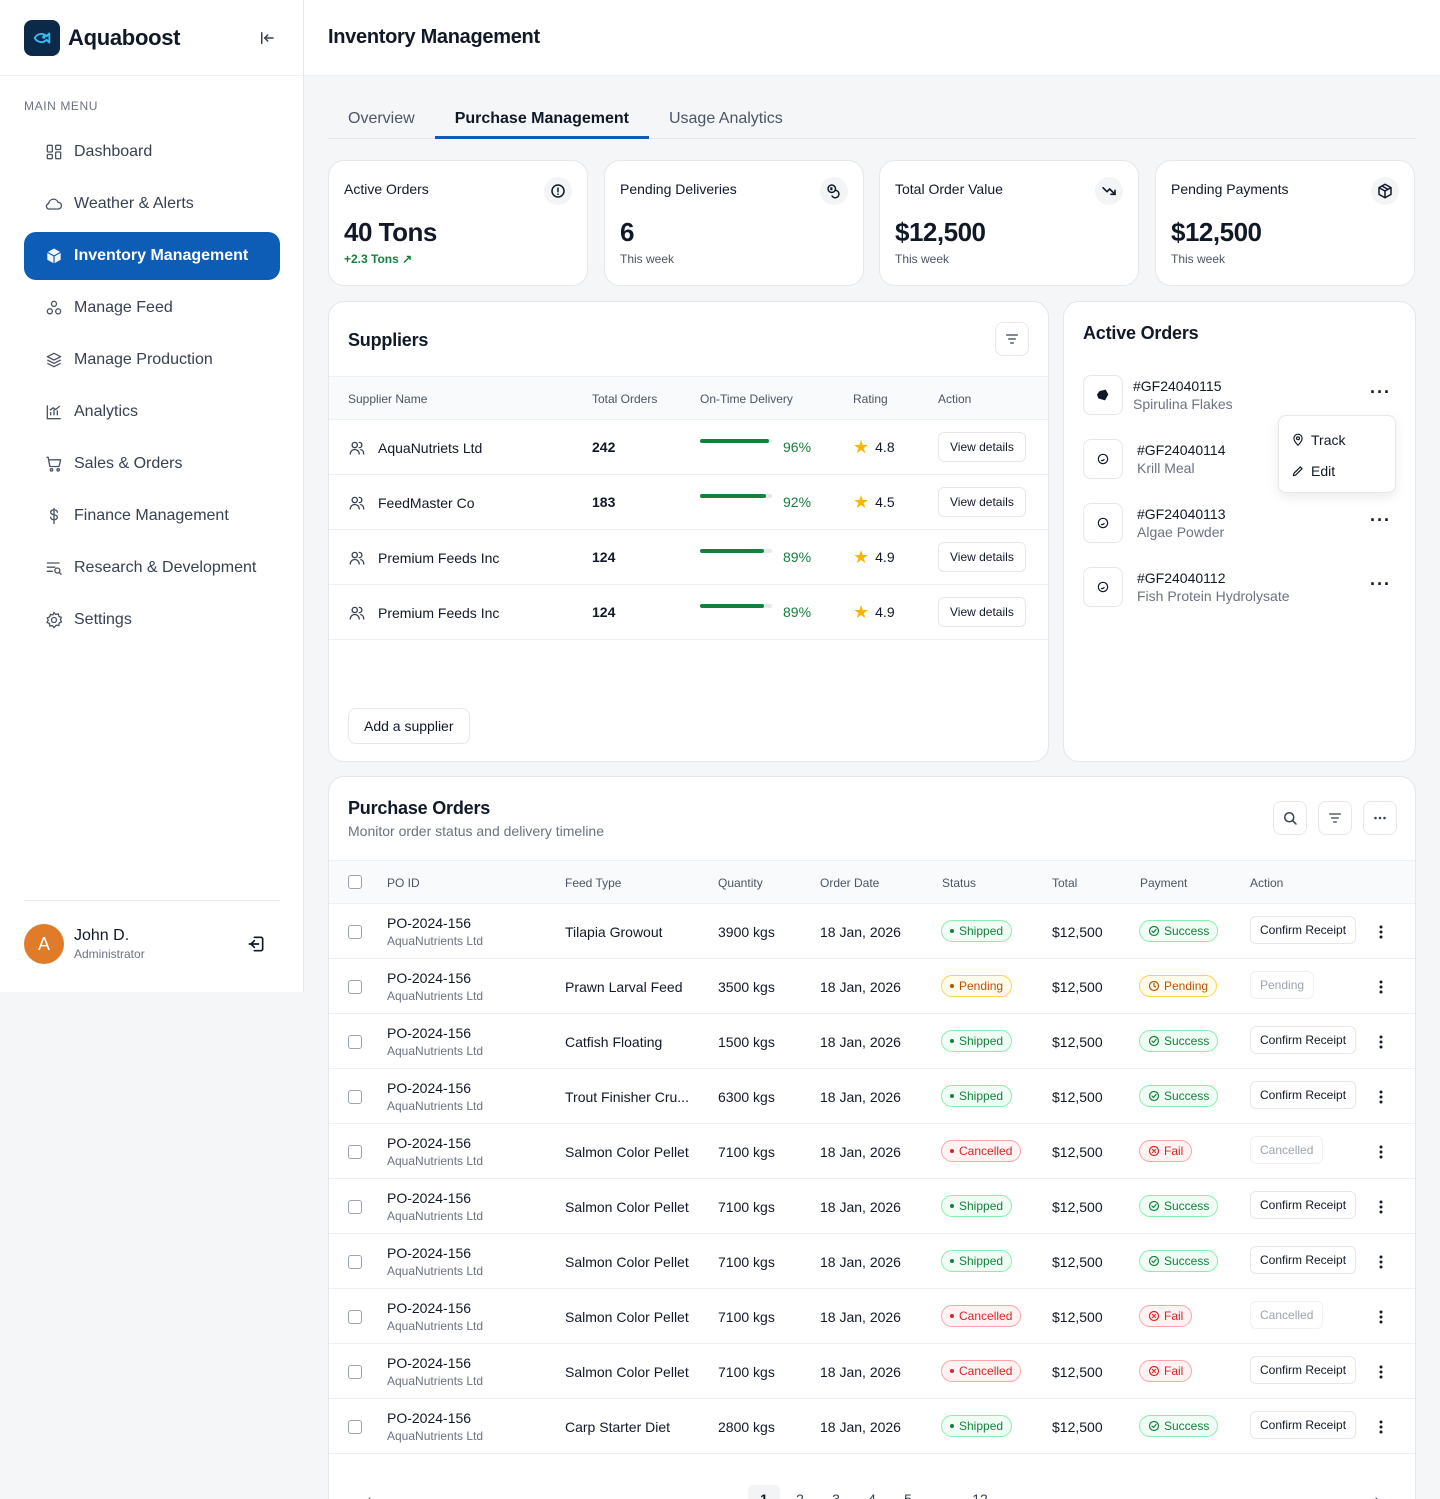  I want to click on sidebar-item-inventory: Inventory Management, so click(152, 256).